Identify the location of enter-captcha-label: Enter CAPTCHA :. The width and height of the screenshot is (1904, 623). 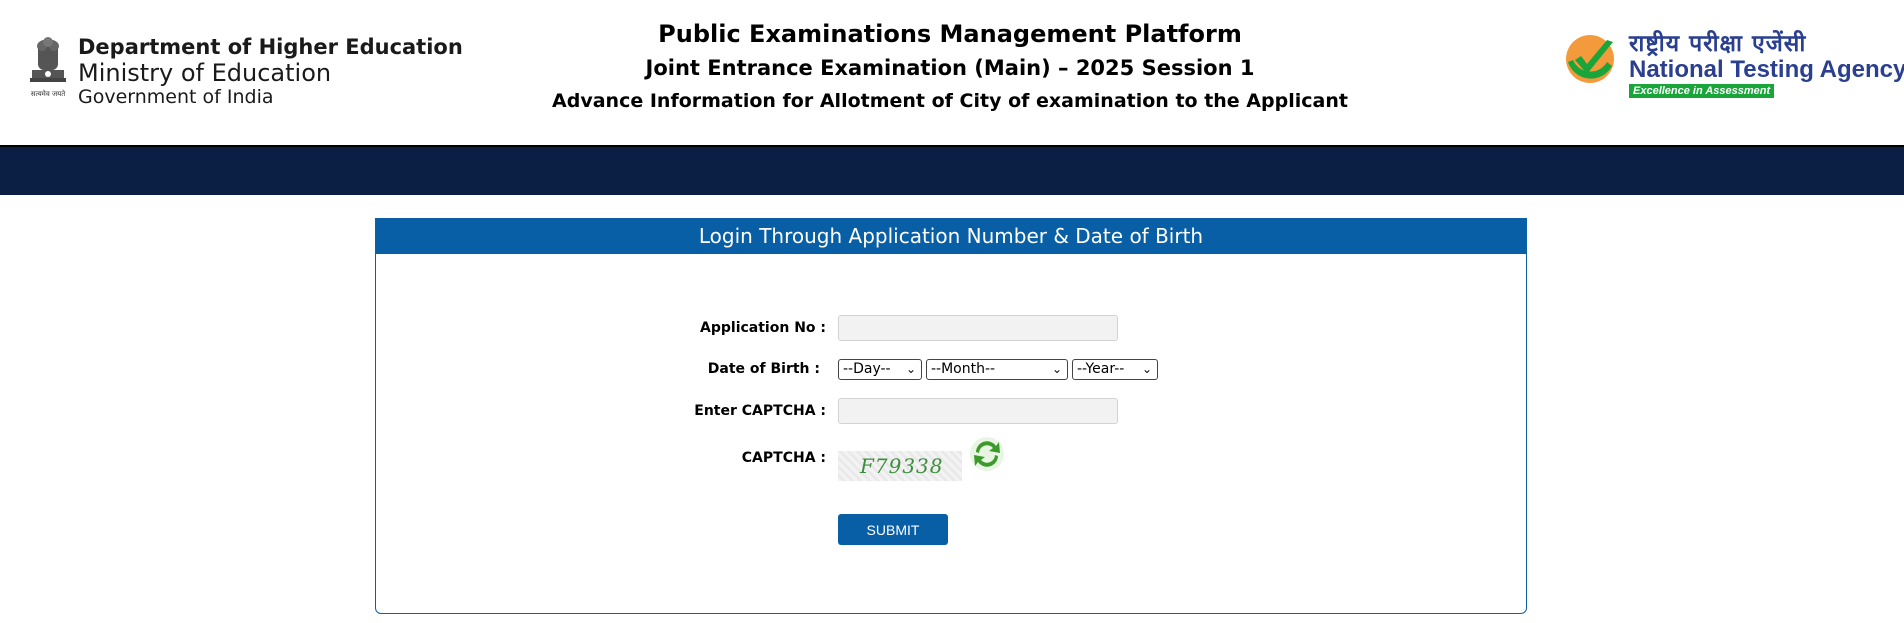
(760, 411).